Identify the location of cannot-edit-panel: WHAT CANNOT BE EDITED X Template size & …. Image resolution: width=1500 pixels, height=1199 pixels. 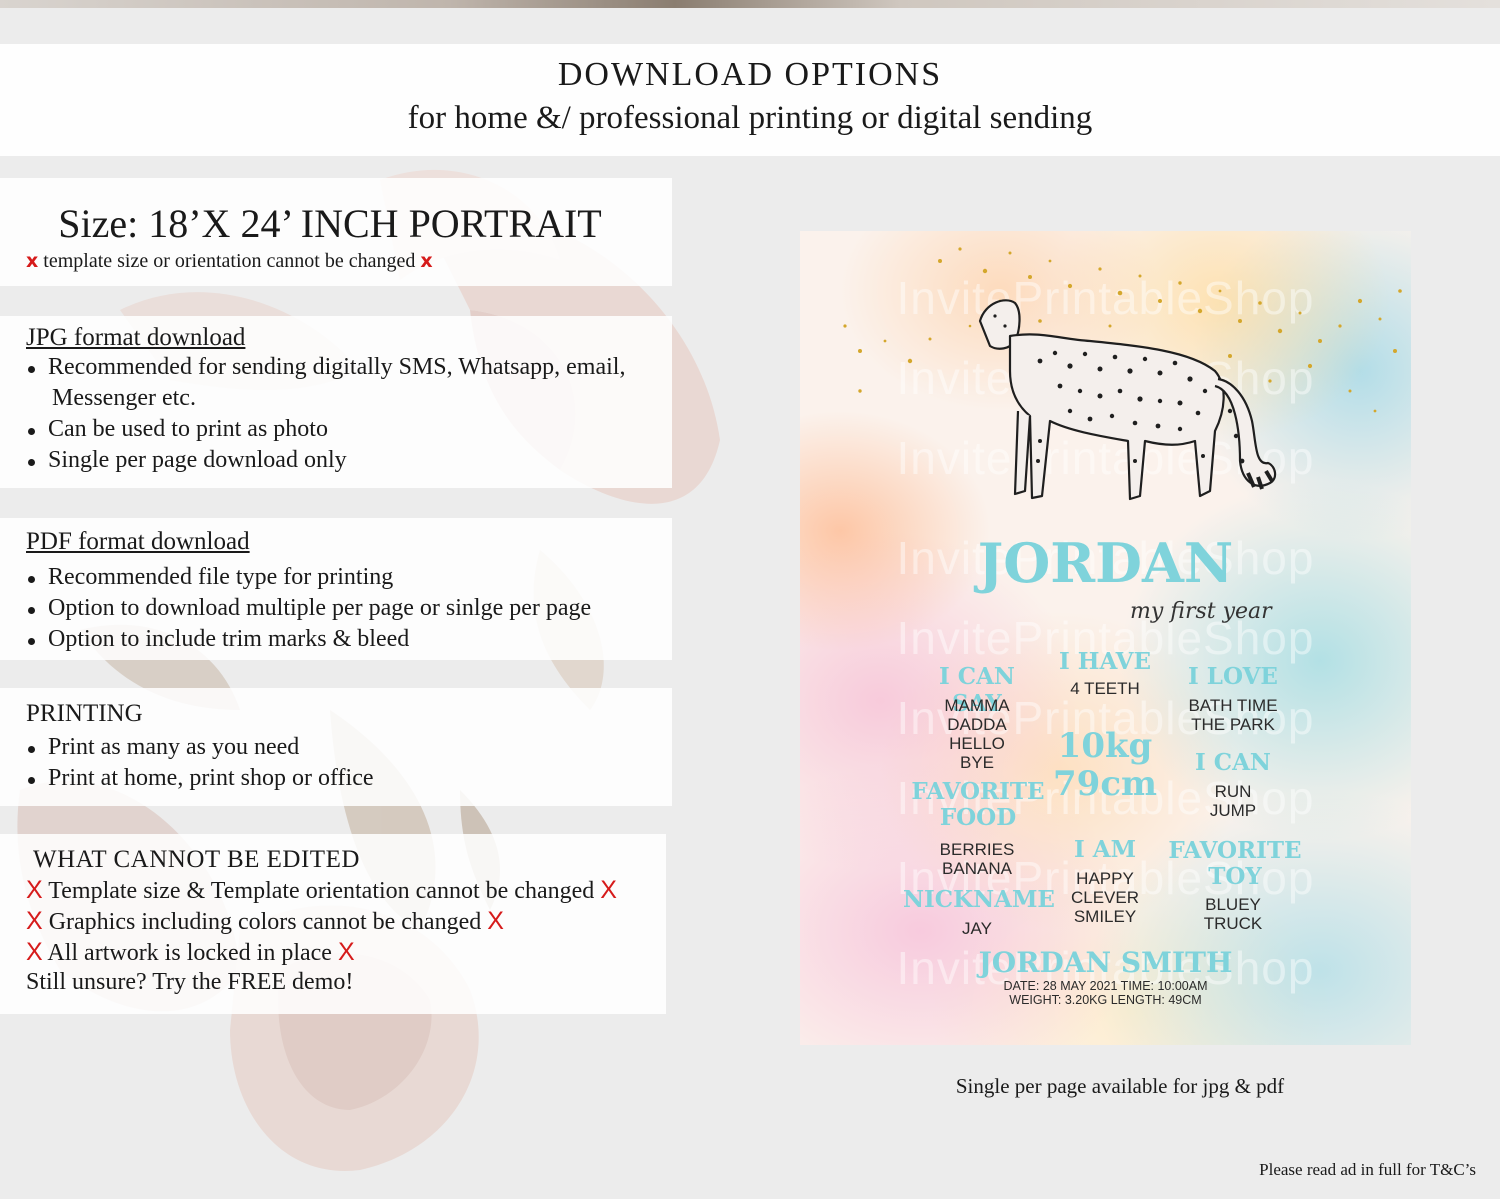
(333, 924).